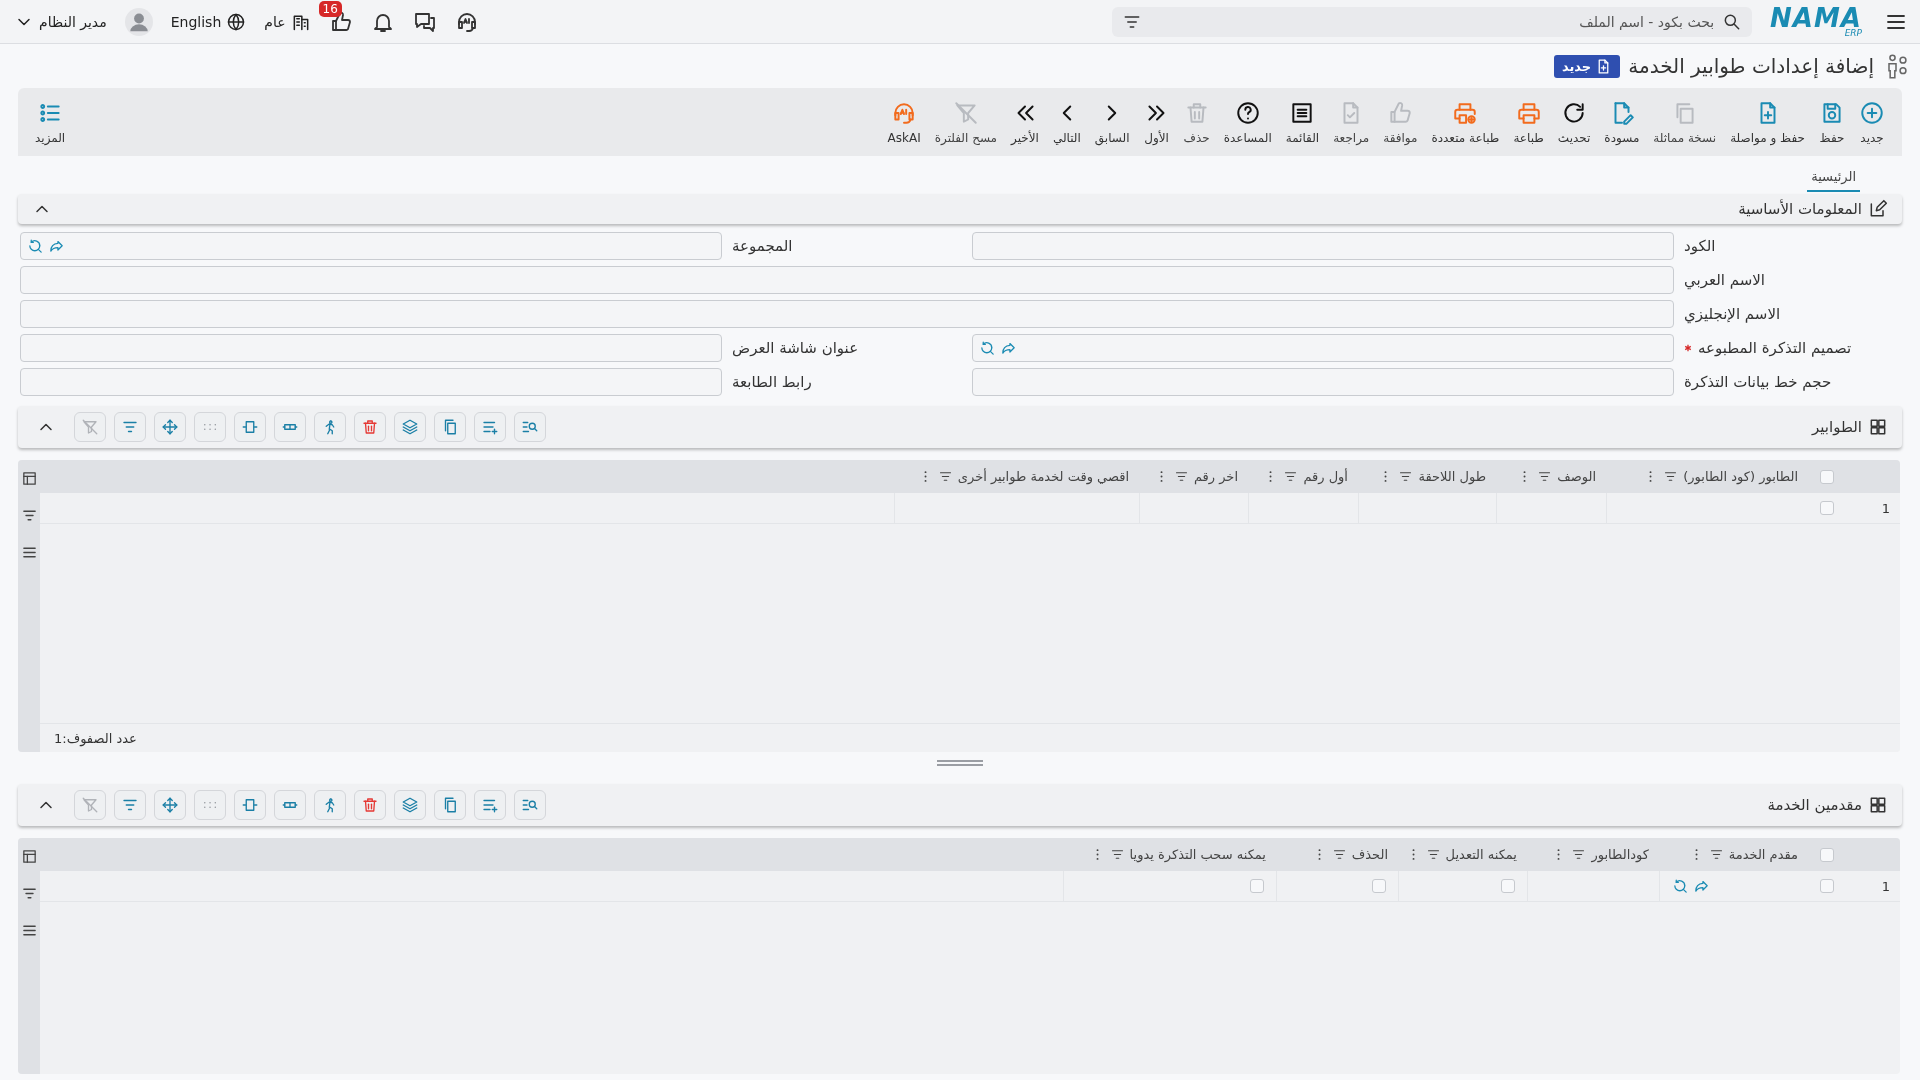 Image resolution: width=1920 pixels, height=1080 pixels. I want to click on new-button: جديد, so click(1872, 122).